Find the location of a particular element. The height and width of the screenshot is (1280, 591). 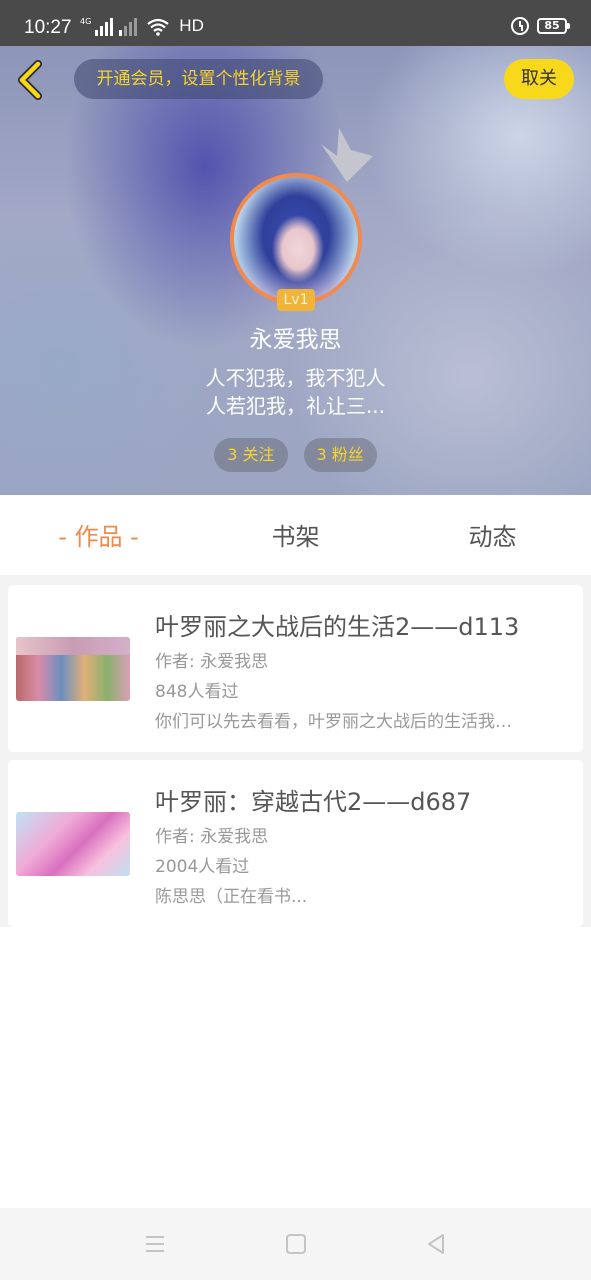

unfollow-button: 取关 is located at coordinates (539, 79).